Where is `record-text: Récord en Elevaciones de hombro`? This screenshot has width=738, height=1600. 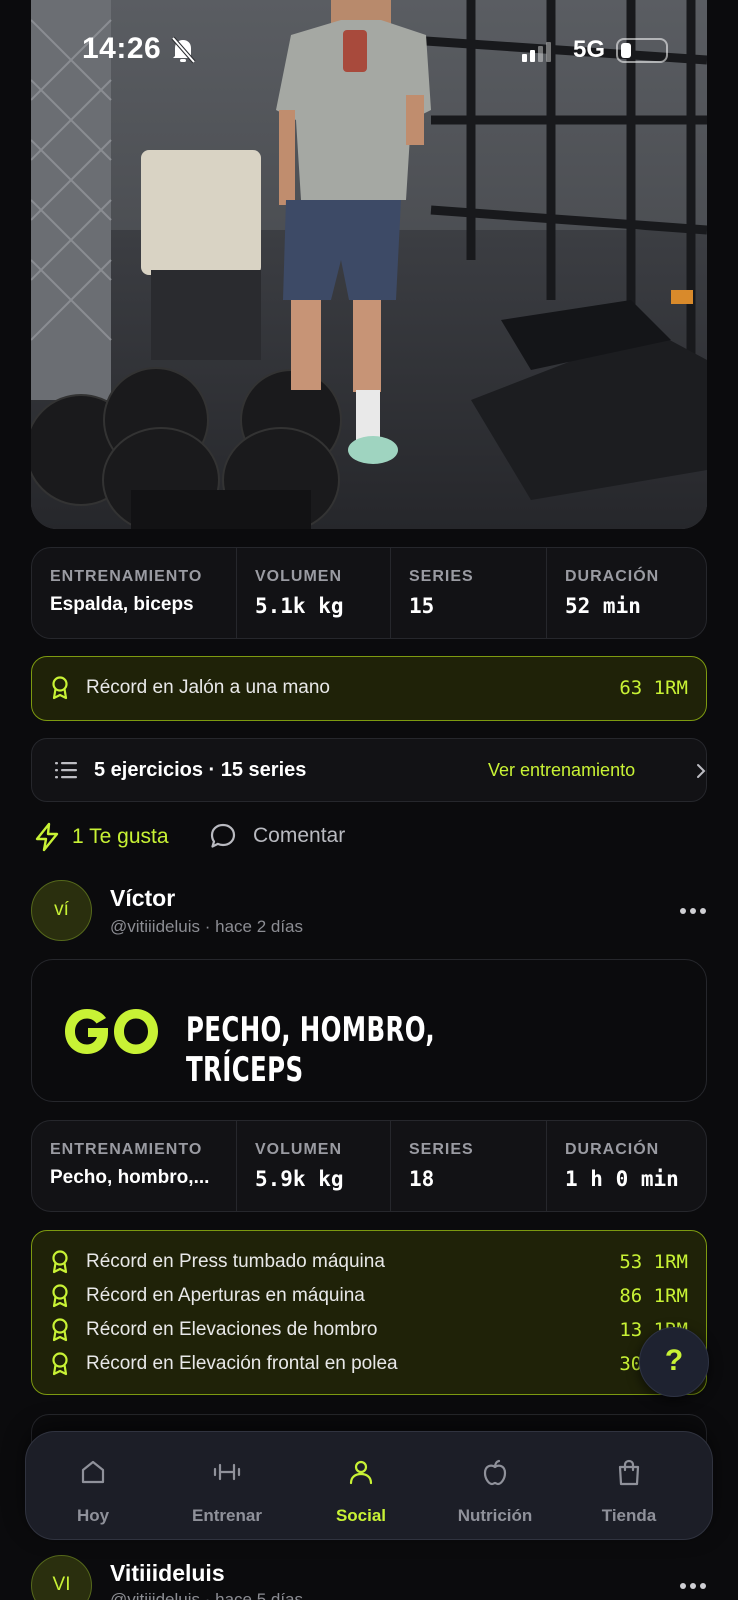 record-text: Récord en Elevaciones de hombro is located at coordinates (232, 1329).